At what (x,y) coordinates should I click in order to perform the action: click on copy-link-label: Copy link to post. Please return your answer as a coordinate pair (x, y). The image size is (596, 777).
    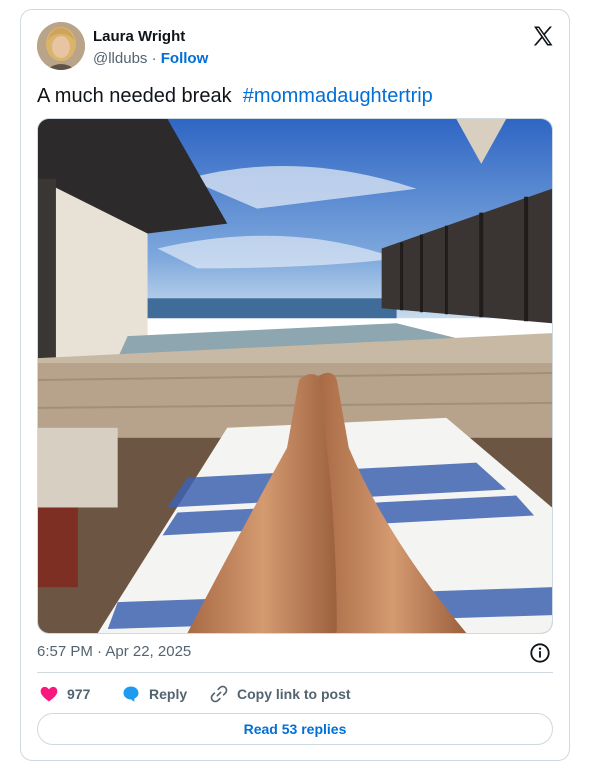
    Looking at the image, I should click on (294, 694).